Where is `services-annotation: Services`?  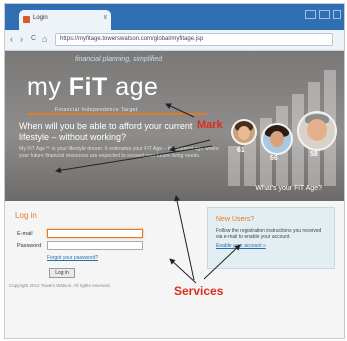
services-annotation: Services is located at coordinates (199, 291).